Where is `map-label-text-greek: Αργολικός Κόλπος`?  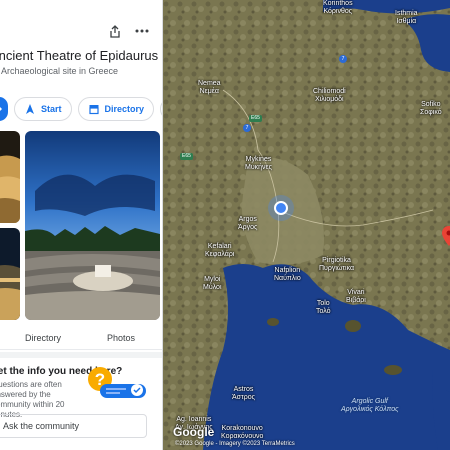
map-label-text-greek: Αργολικός Κόλπος is located at coordinates (370, 409).